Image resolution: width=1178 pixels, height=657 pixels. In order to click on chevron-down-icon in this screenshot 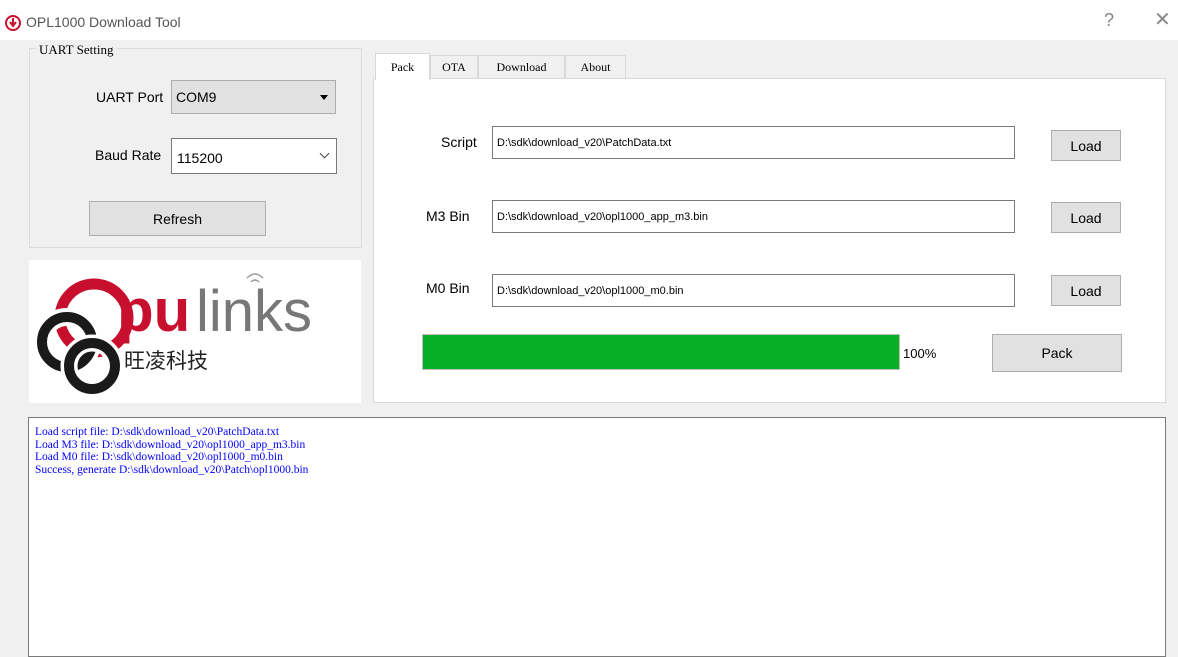, I will do `click(324, 153)`.